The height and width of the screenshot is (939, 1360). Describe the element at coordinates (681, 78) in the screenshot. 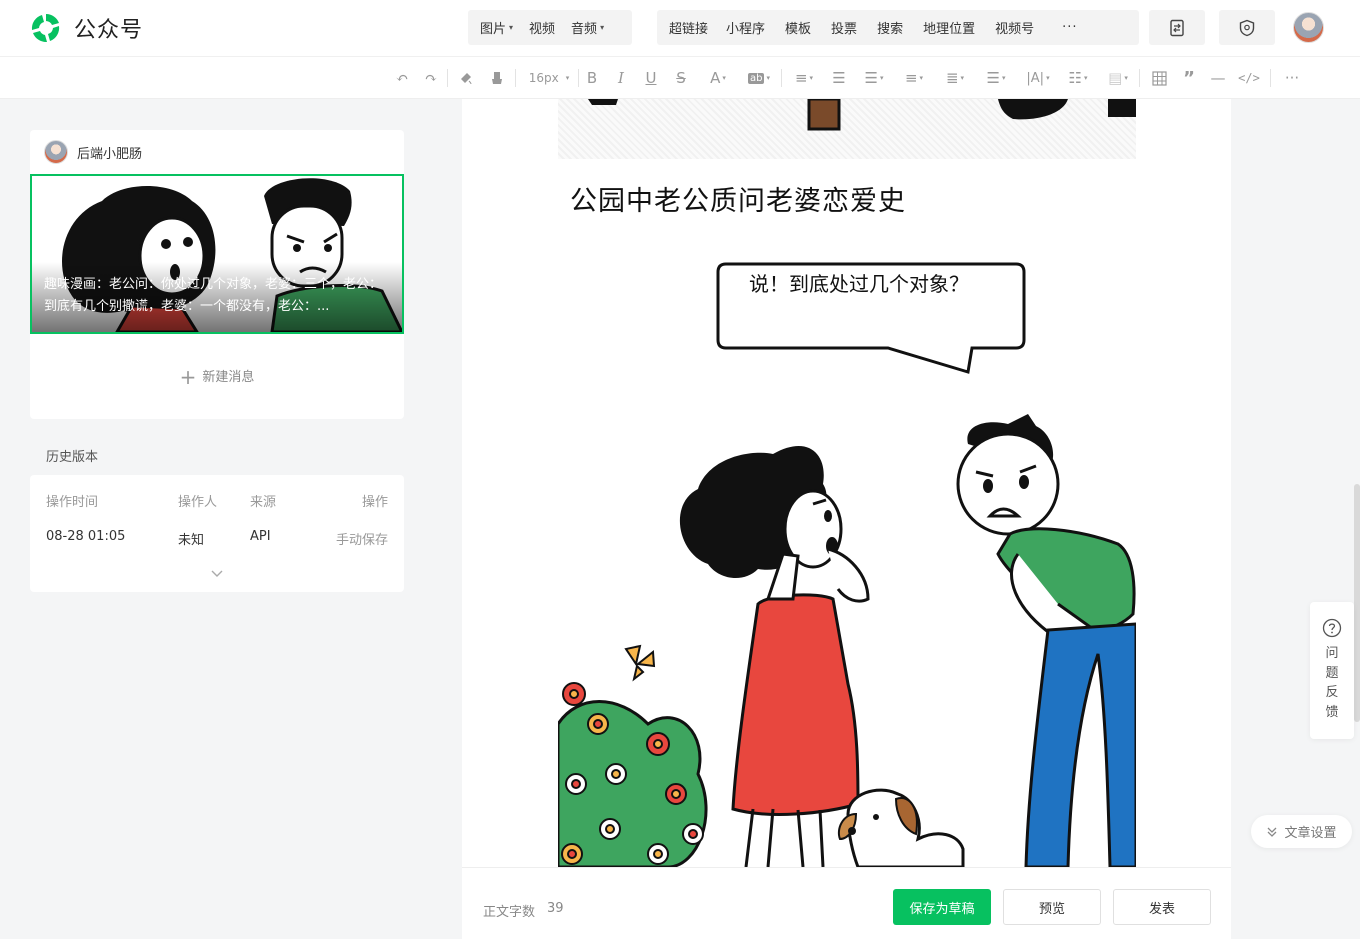

I see `strikethrough-icon: S` at that location.